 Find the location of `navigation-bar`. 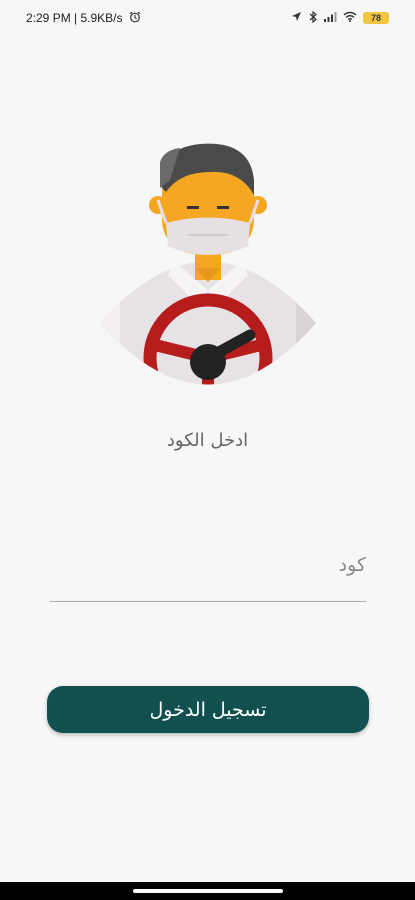

navigation-bar is located at coordinates (207, 891).